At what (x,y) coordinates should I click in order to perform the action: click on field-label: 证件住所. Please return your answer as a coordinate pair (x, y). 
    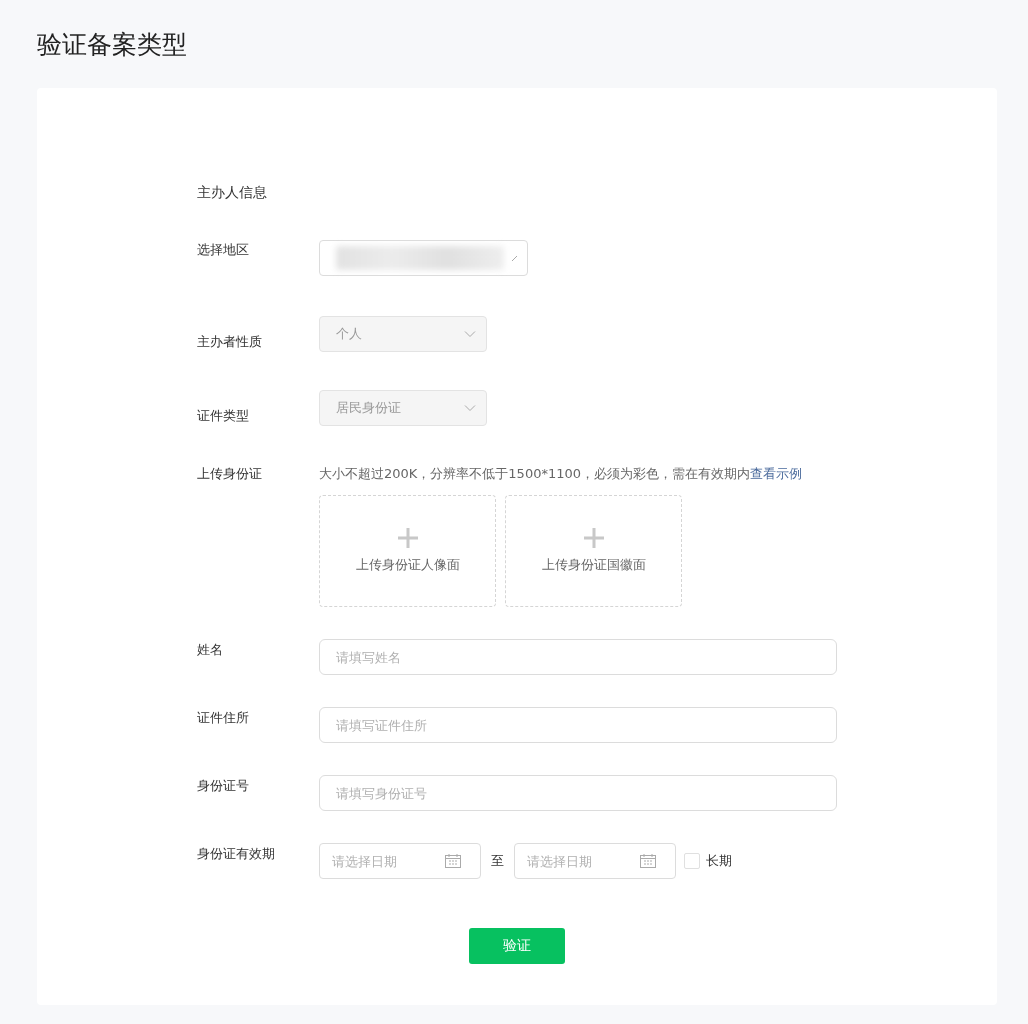
    Looking at the image, I should click on (223, 718).